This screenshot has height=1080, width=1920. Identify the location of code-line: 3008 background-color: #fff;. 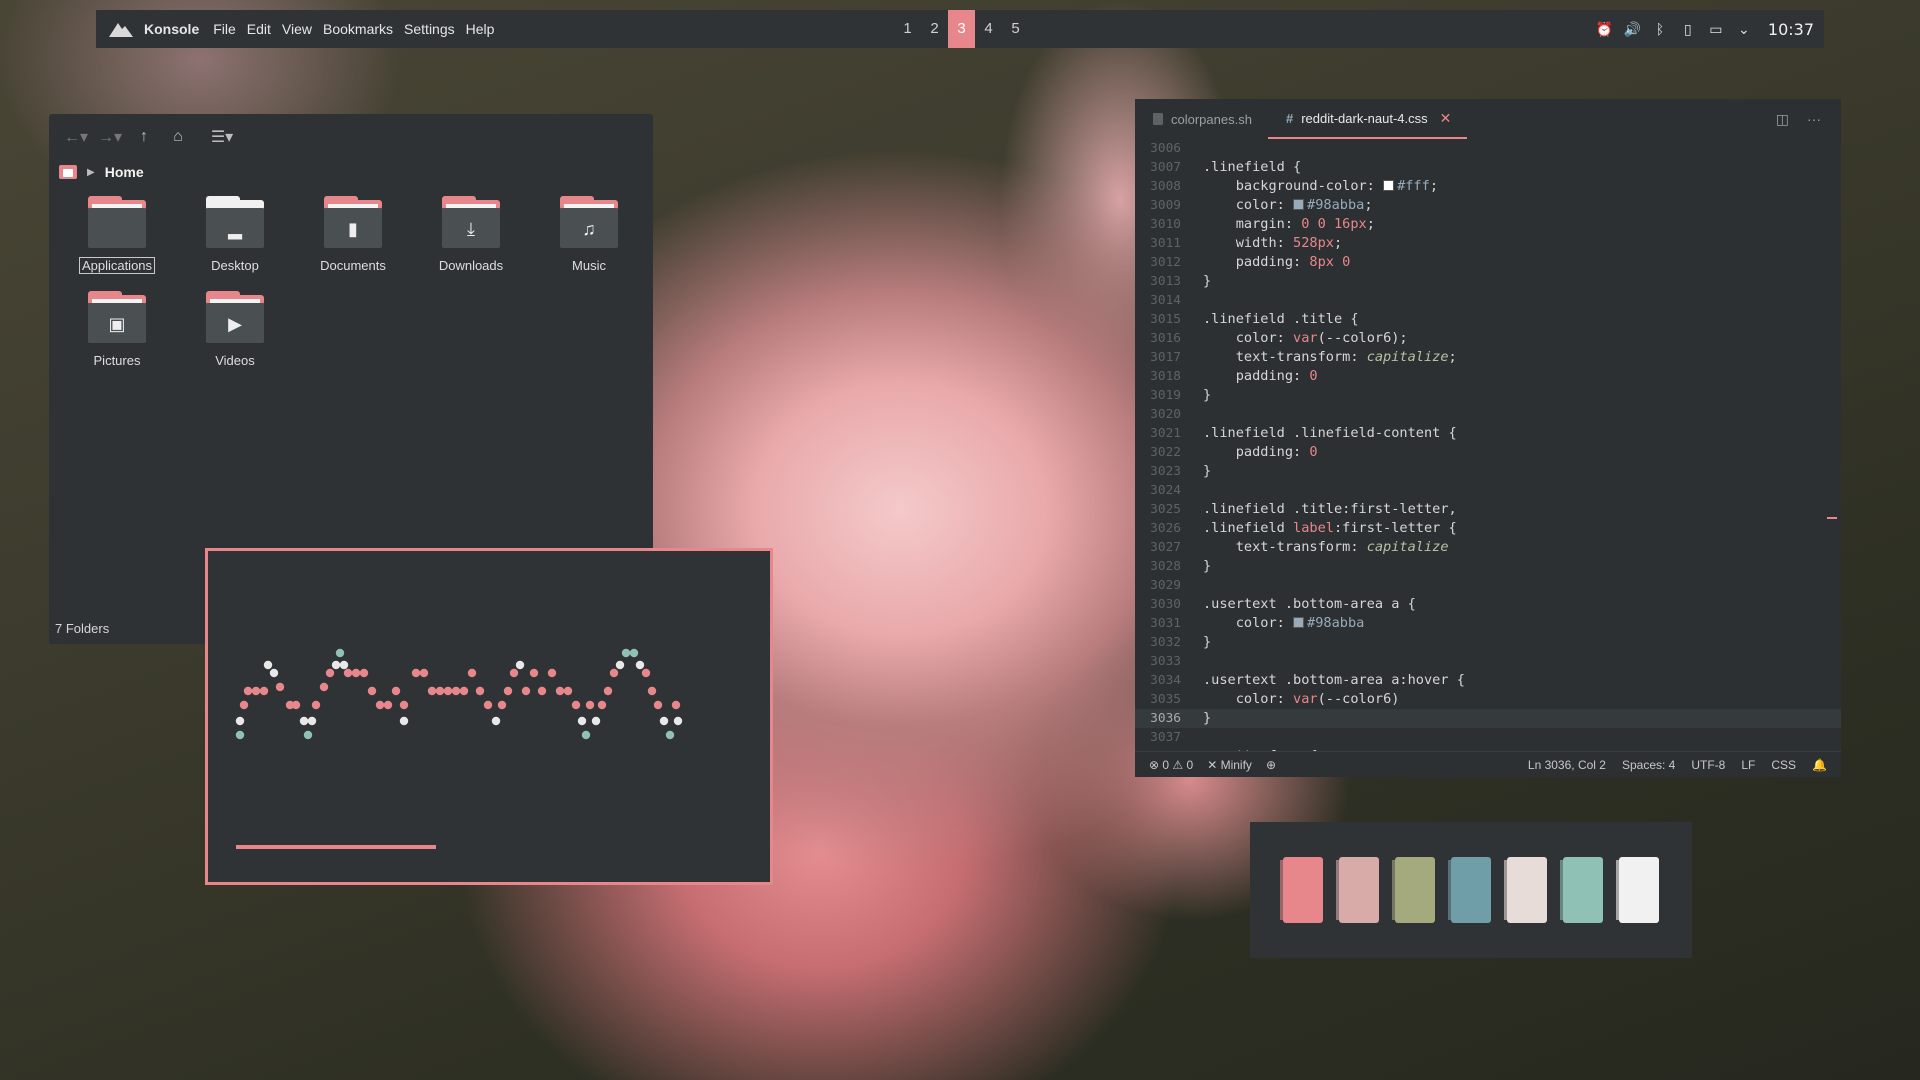
(1488, 186).